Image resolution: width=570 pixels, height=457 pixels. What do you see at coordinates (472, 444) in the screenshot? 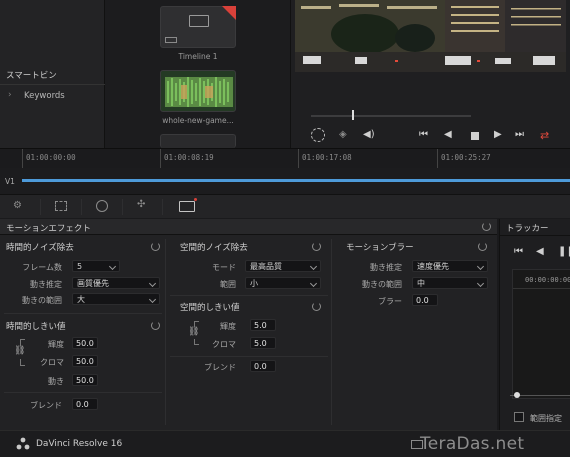
I see `watermark: TeraDas.net` at bounding box center [472, 444].